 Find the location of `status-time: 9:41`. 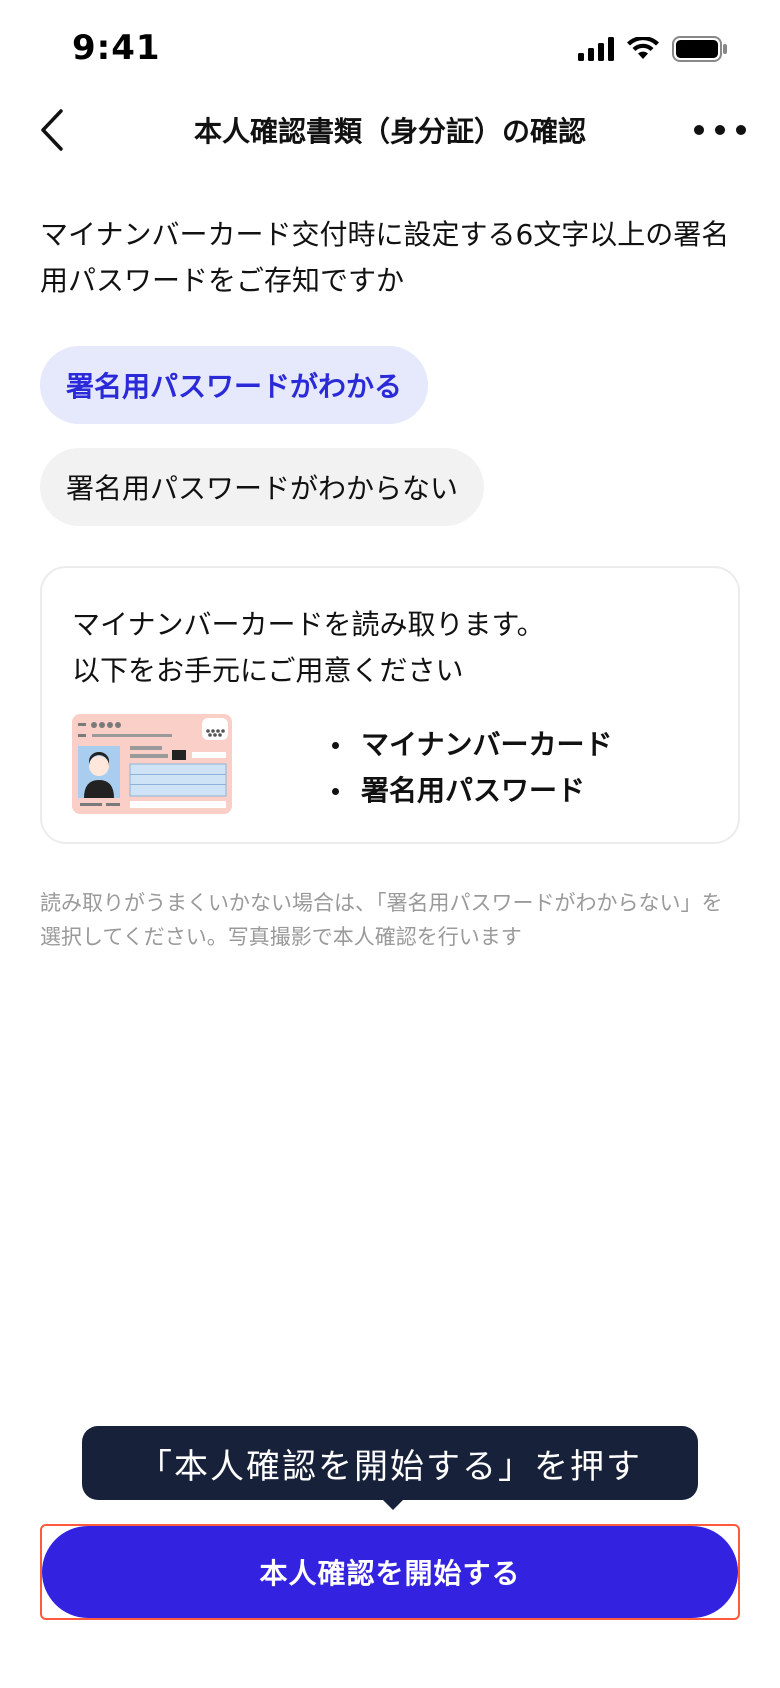

status-time: 9:41 is located at coordinates (116, 48).